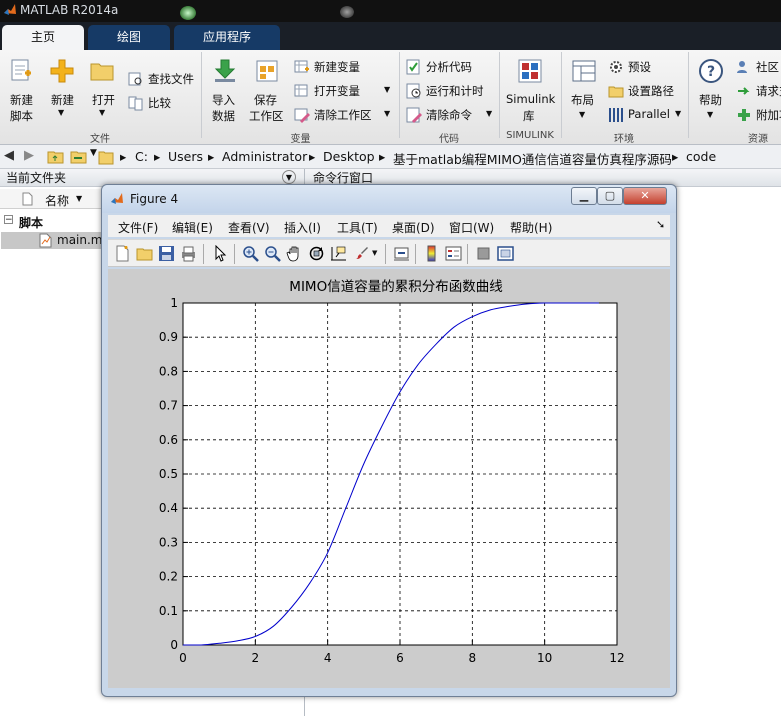 The width and height of the screenshot is (781, 716). Describe the element at coordinates (301, 66) in the screenshot. I see `new-variable-icon` at that location.